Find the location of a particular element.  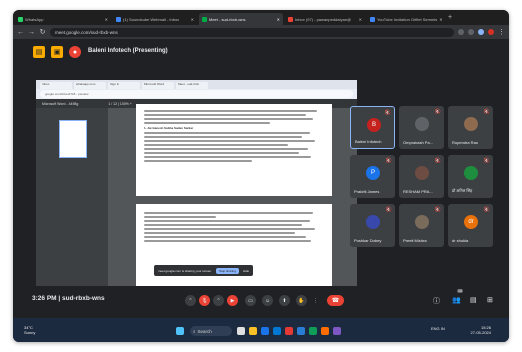

shared-tab: Meet - sud-rbxb is located at coordinates (192, 85).